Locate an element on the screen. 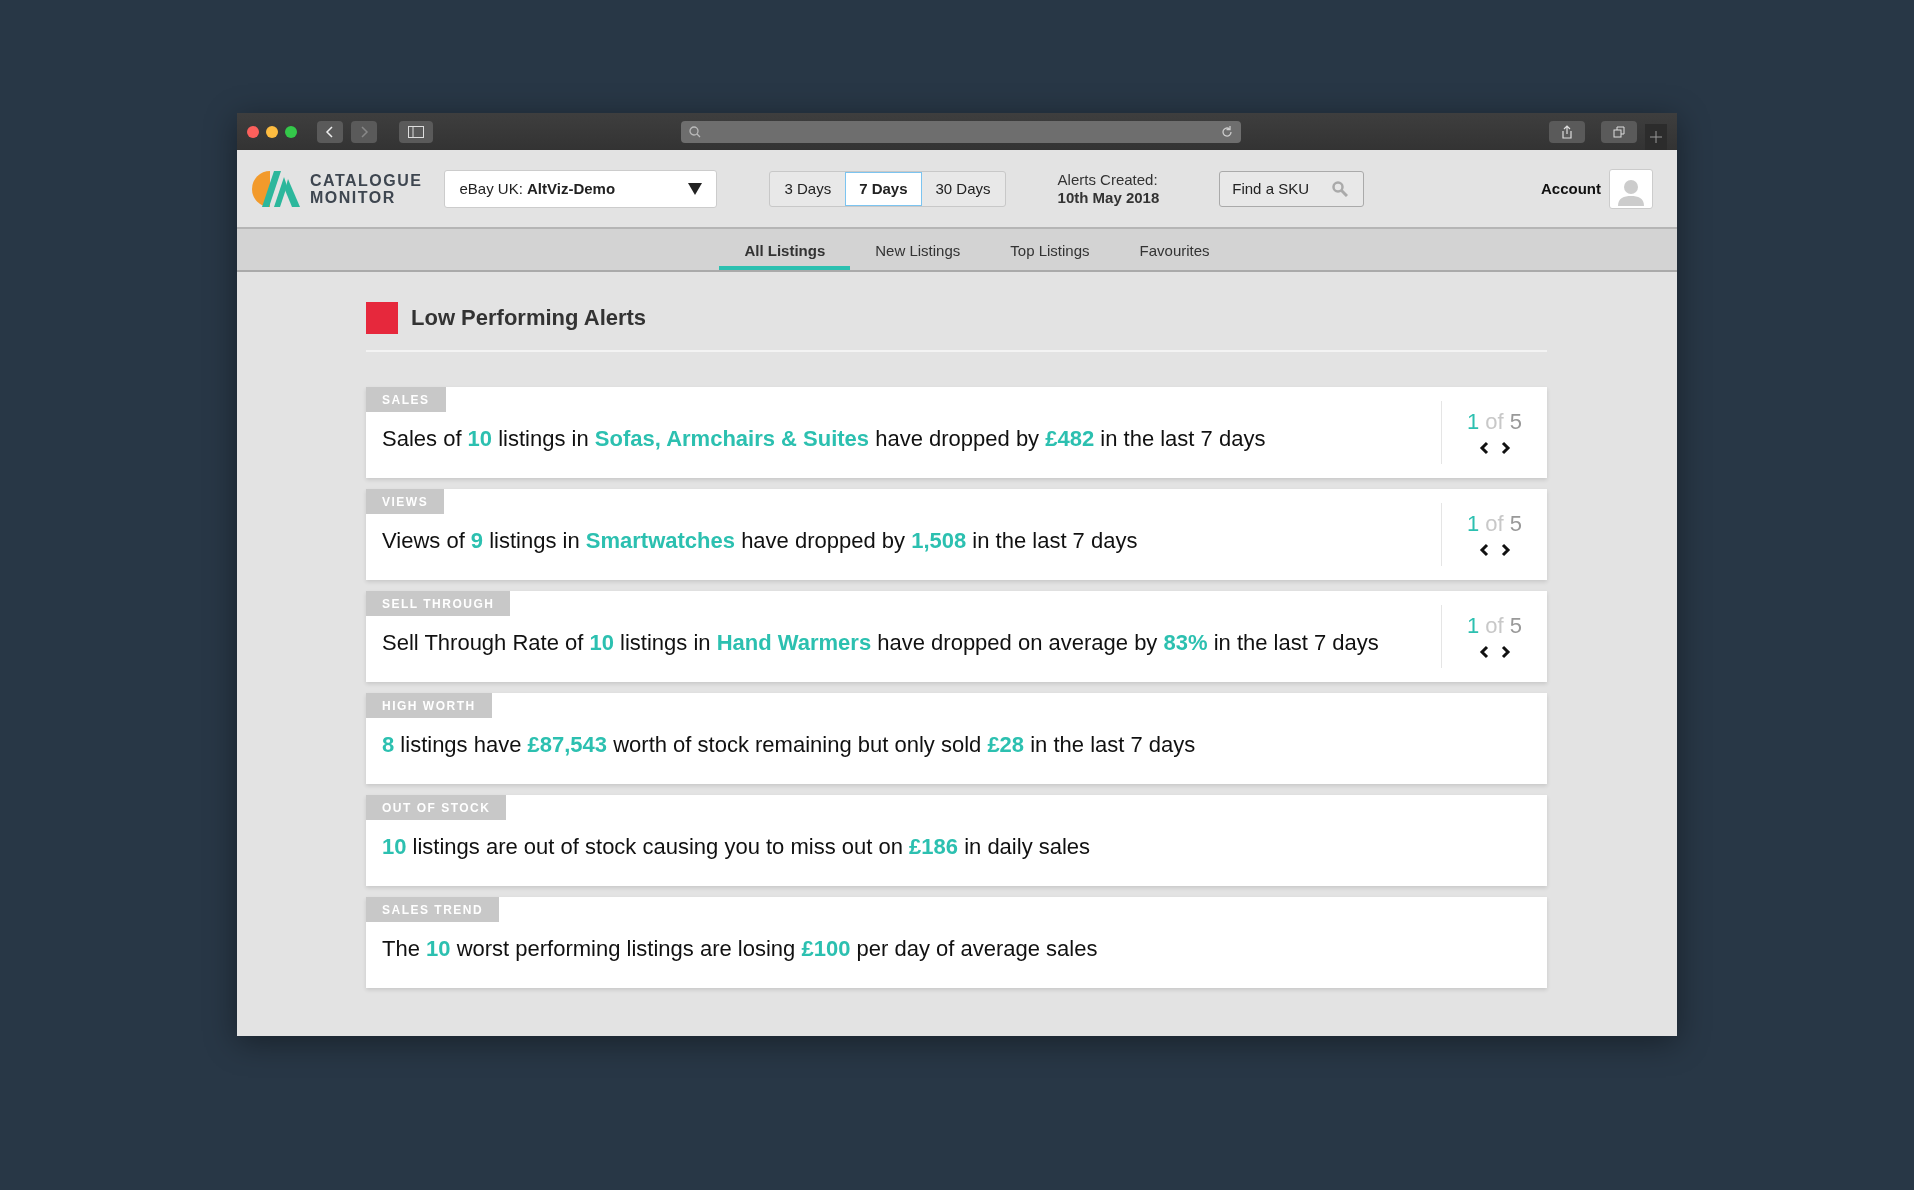 Image resolution: width=1914 pixels, height=1190 pixels. alert-message: Sales of 10 listings in Sofas, Armchairs & Suites have dropped by £482 in the last 7 days is located at coordinates (824, 438).